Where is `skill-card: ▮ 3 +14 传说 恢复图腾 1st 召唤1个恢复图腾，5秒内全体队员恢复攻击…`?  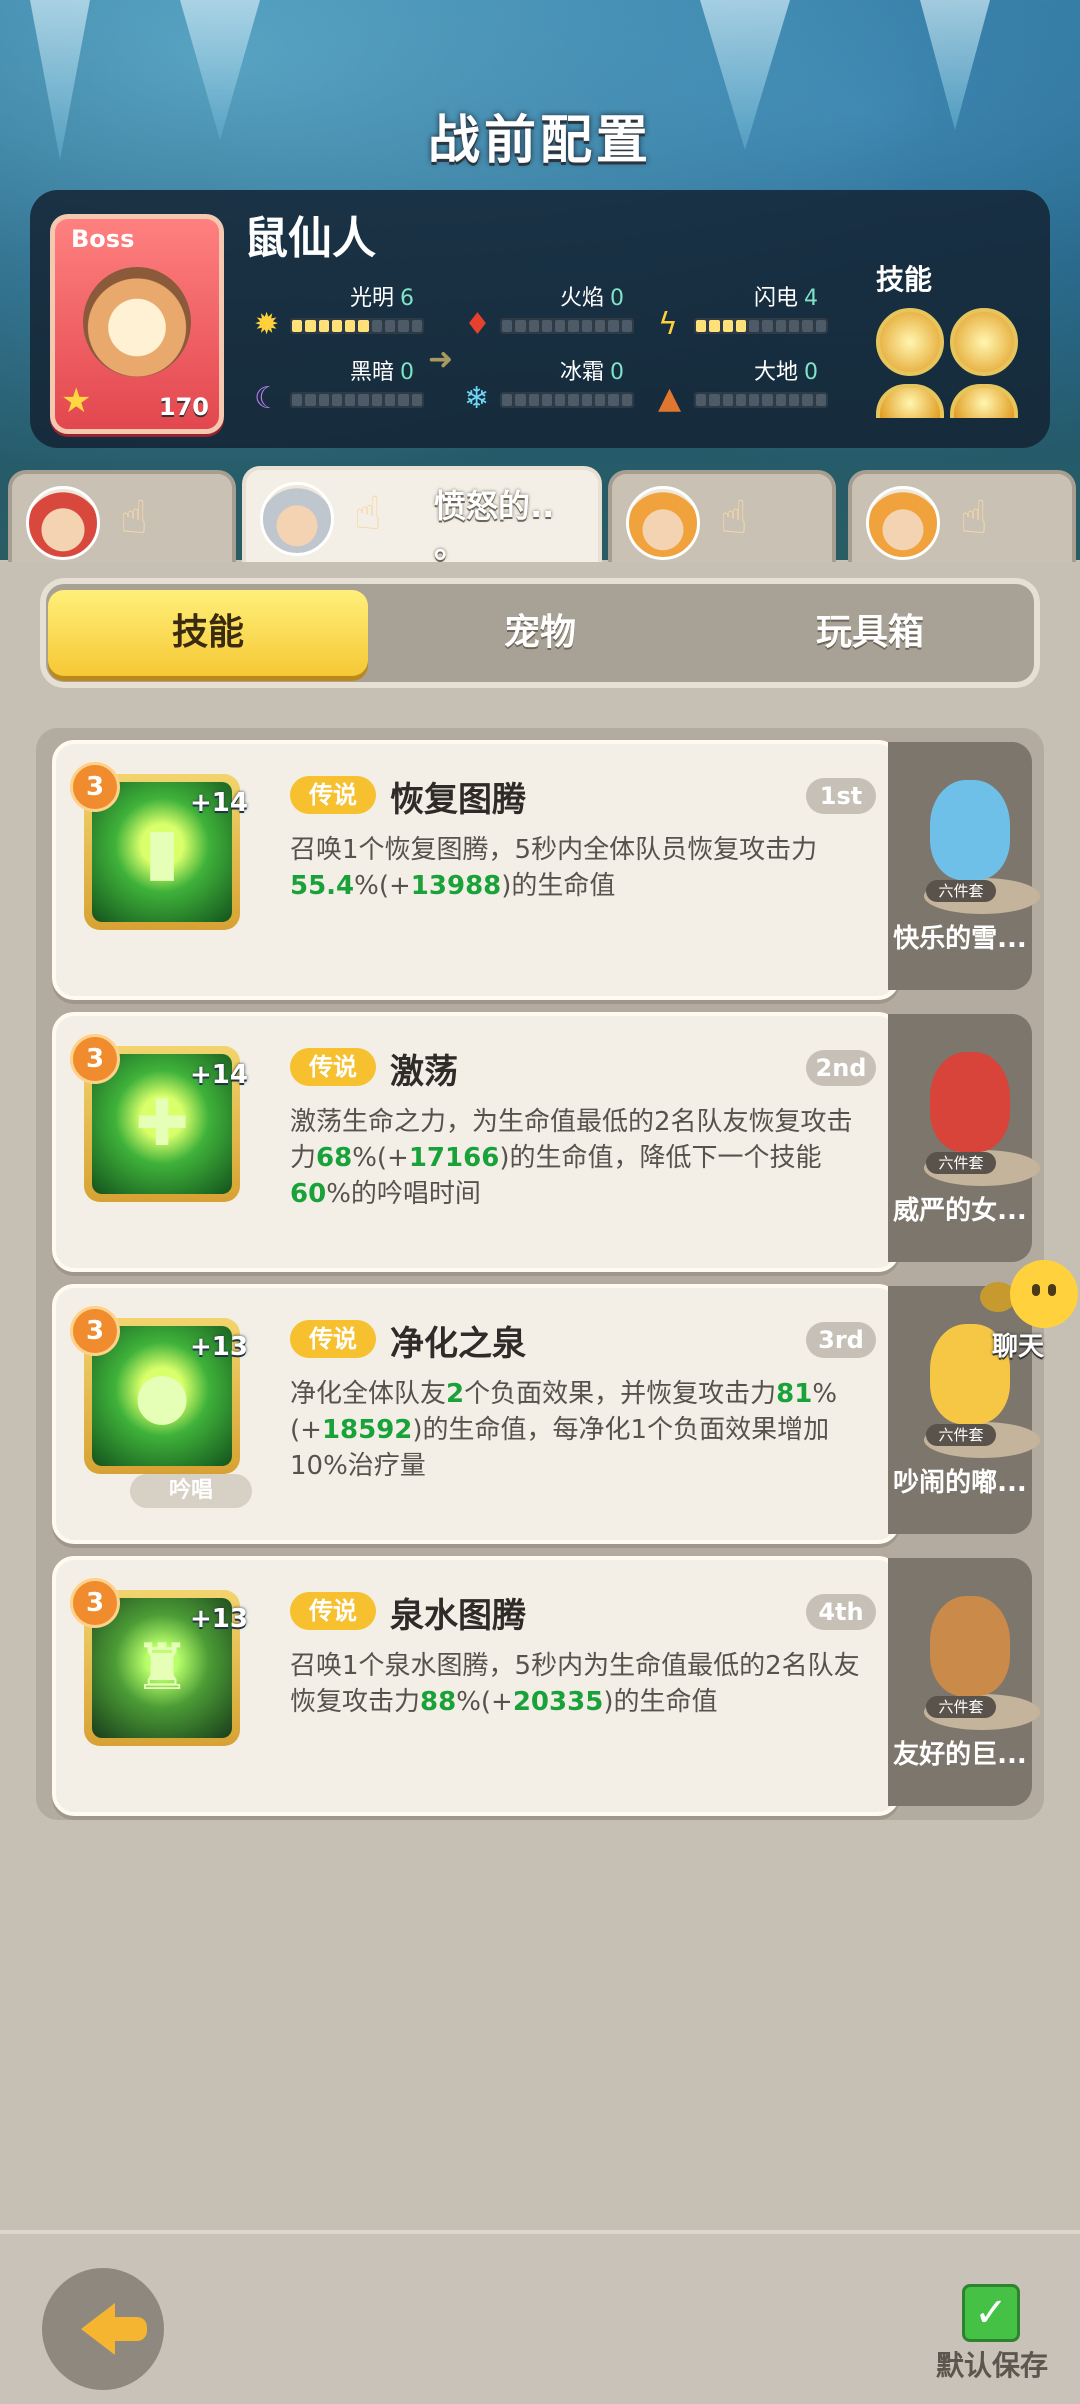 skill-card: ▮ 3 +14 传说 恢复图腾 1st 召唤1个恢复图腾，5秒内全体队员恢复攻击… is located at coordinates (476, 870).